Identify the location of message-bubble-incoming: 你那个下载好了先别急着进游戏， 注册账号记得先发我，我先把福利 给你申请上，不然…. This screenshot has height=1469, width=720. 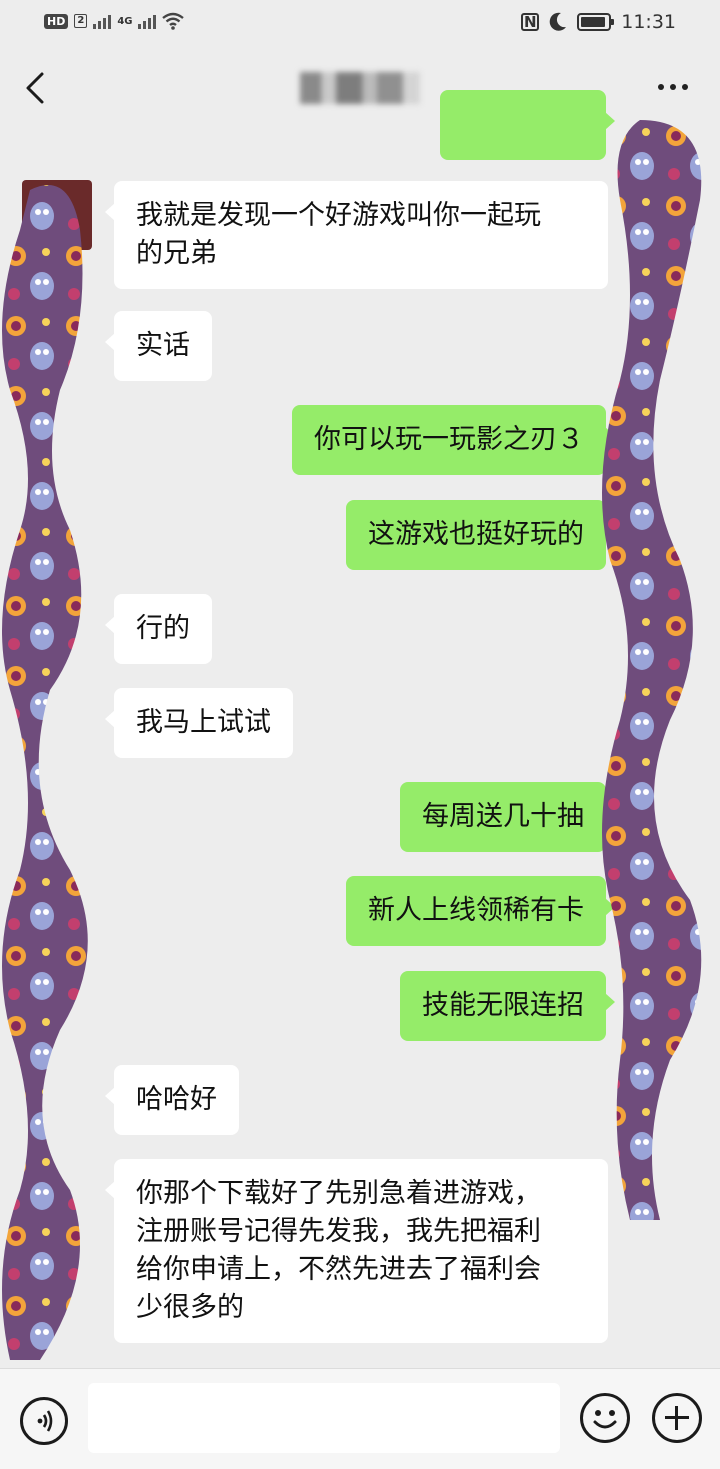
(356, 1251).